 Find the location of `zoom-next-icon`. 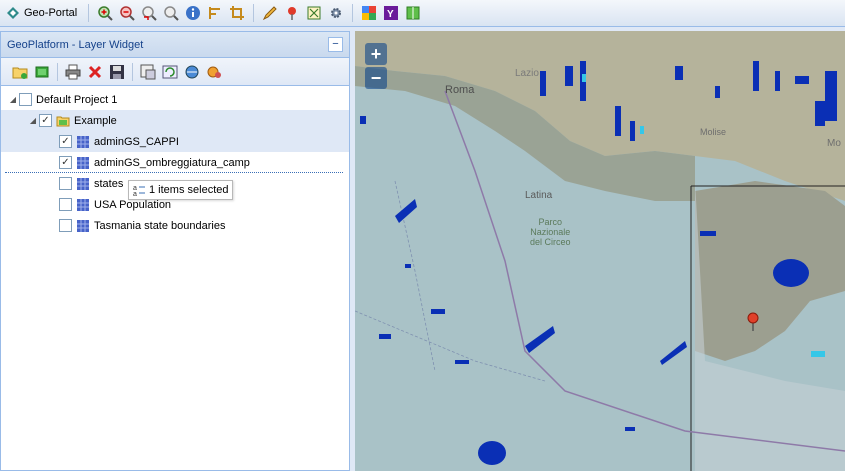

zoom-next-icon is located at coordinates (171, 13).